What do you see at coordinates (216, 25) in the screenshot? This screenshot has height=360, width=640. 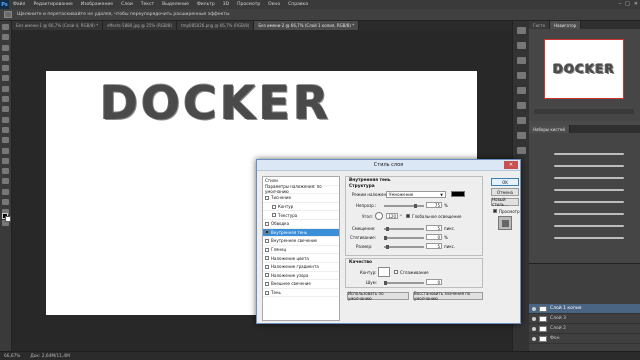 I see `doc-tab: tmp085026.png @ 66,7% (RGB/8)` at bounding box center [216, 25].